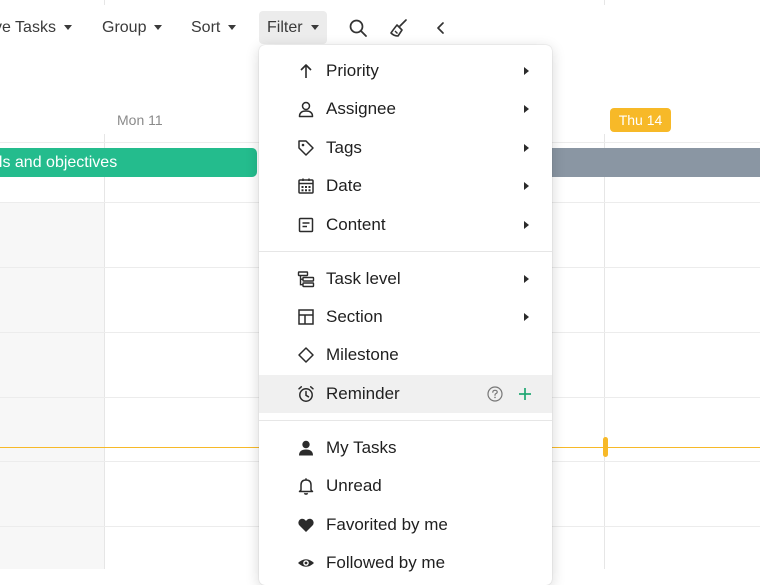 The width and height of the screenshot is (760, 585). Describe the element at coordinates (405, 279) in the screenshot. I see `menu-item-task-level: Task level` at that location.